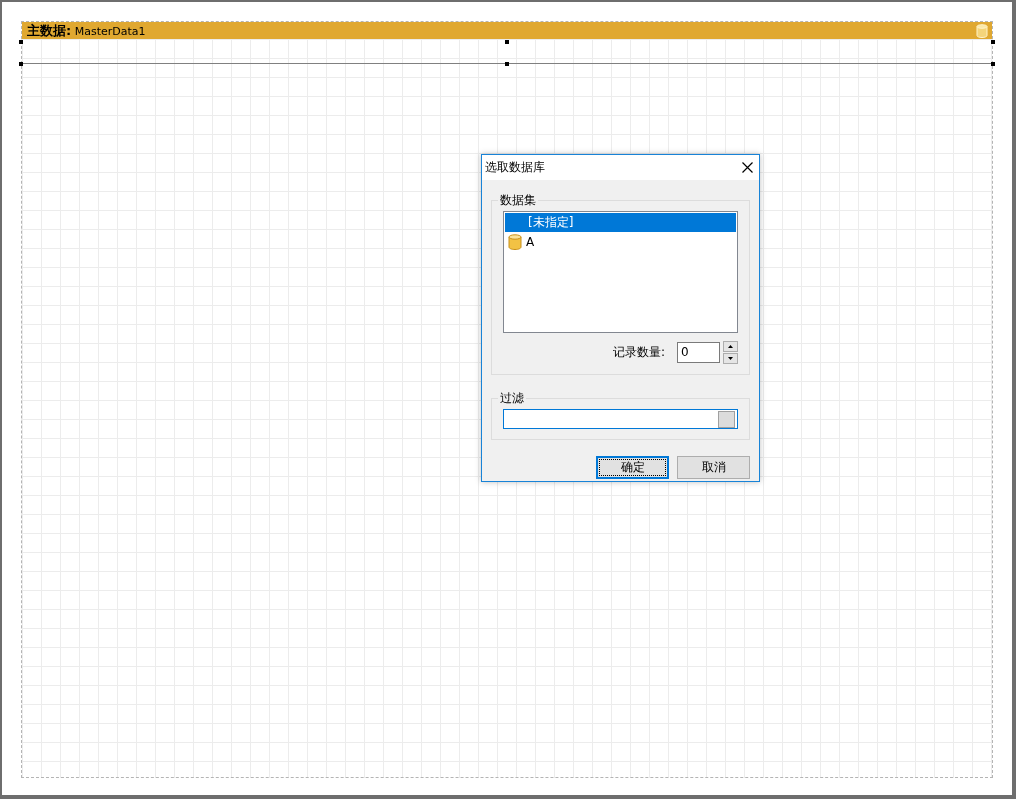  What do you see at coordinates (632, 467) in the screenshot?
I see `dialog-button: 确定` at bounding box center [632, 467].